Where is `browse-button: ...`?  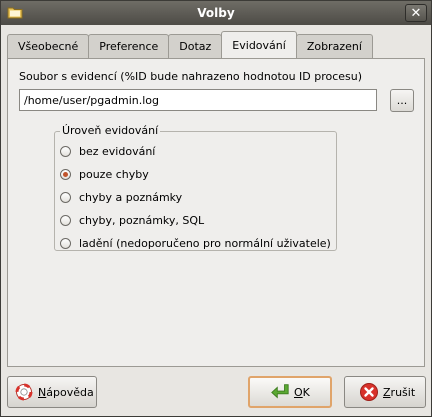
browse-button: ... is located at coordinates (402, 100).